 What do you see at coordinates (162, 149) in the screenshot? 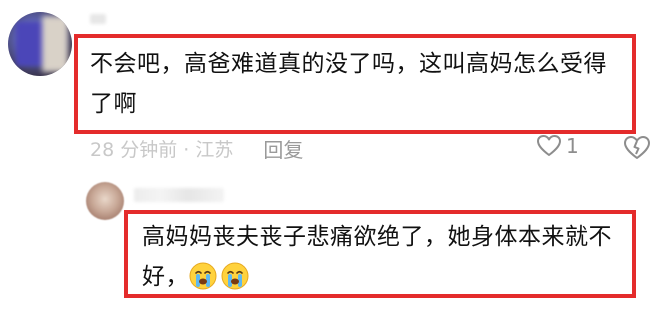
I see `timestamp-location: 28 分钟前 · 江苏` at bounding box center [162, 149].